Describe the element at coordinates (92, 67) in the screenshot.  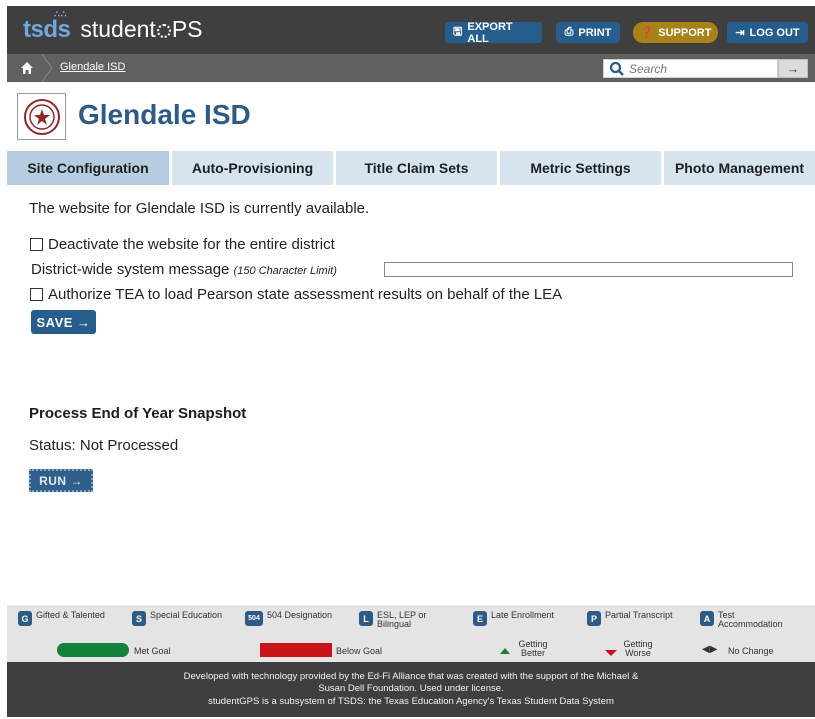
I see `breadcrumb-district-link: Glendale ISD` at that location.